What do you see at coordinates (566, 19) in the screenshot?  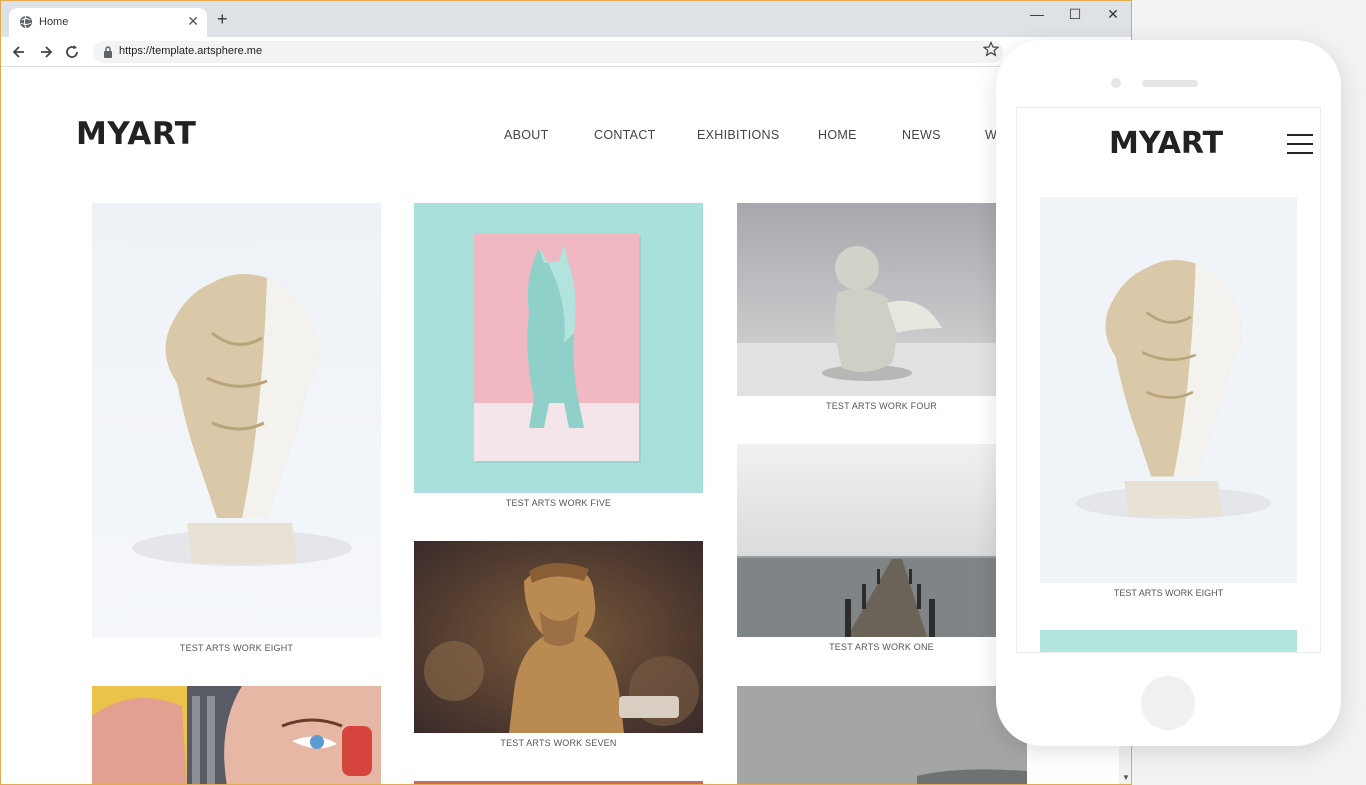 I see `tab-strip: Home ✕ + — ☐ ✕` at bounding box center [566, 19].